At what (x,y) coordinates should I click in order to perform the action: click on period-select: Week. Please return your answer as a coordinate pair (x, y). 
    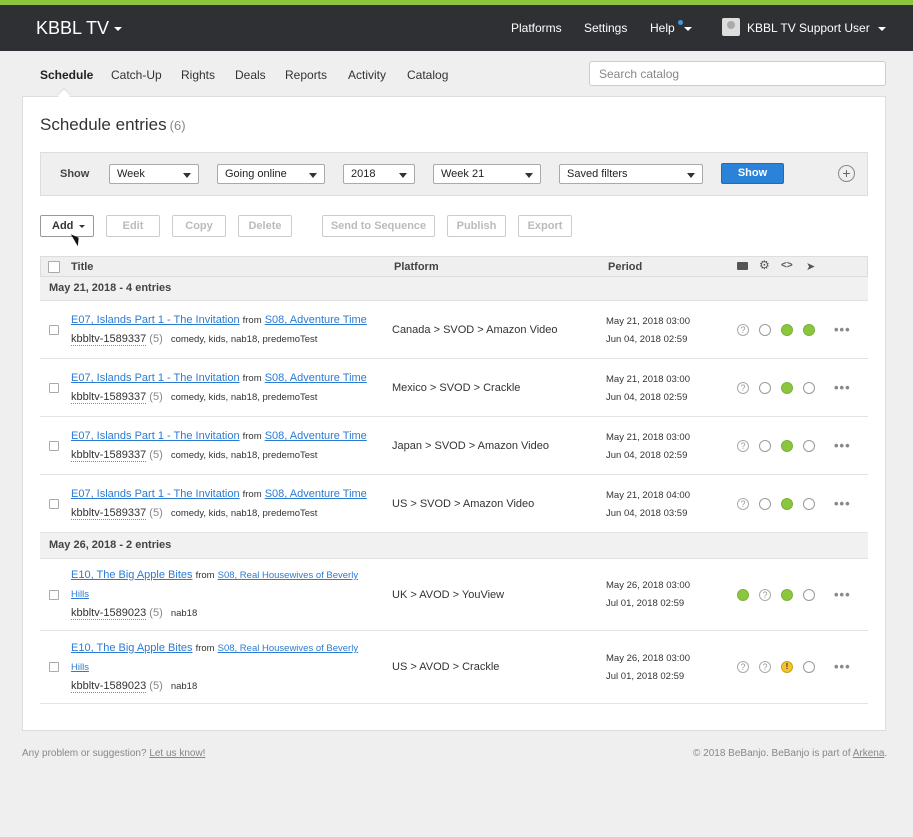
    Looking at the image, I should click on (154, 174).